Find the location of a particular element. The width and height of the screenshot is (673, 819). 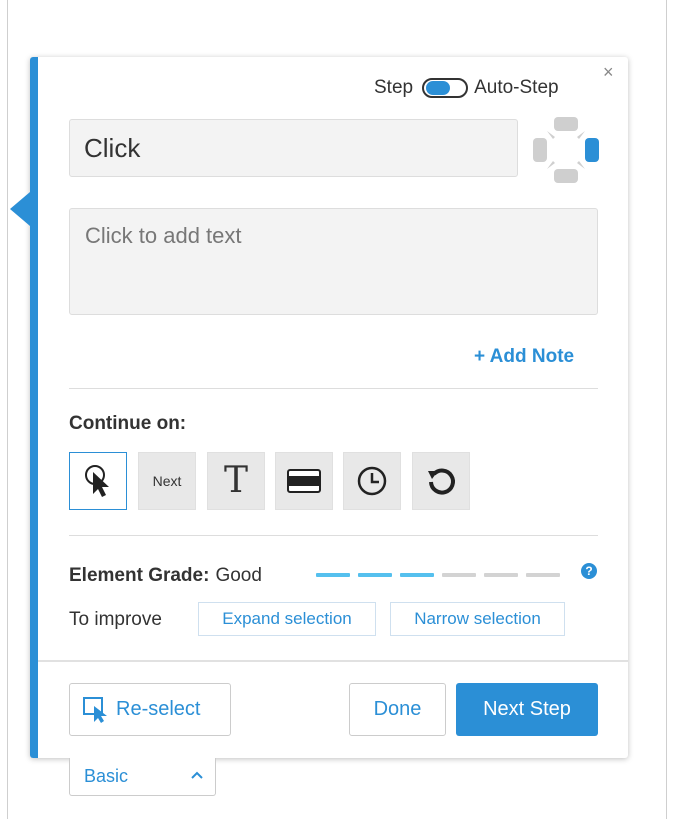

continue-on-text-button: T is located at coordinates (236, 481).